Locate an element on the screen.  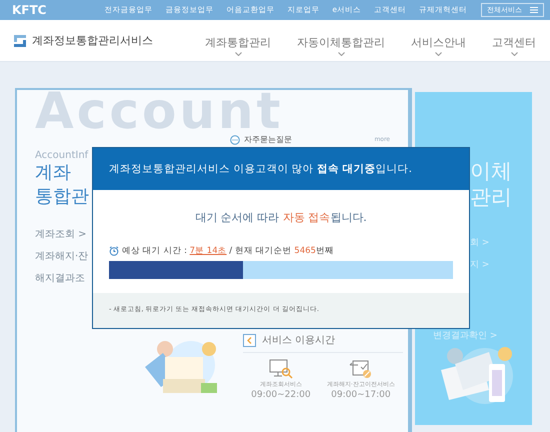
brand-logo: KFTC is located at coordinates (29, 10).